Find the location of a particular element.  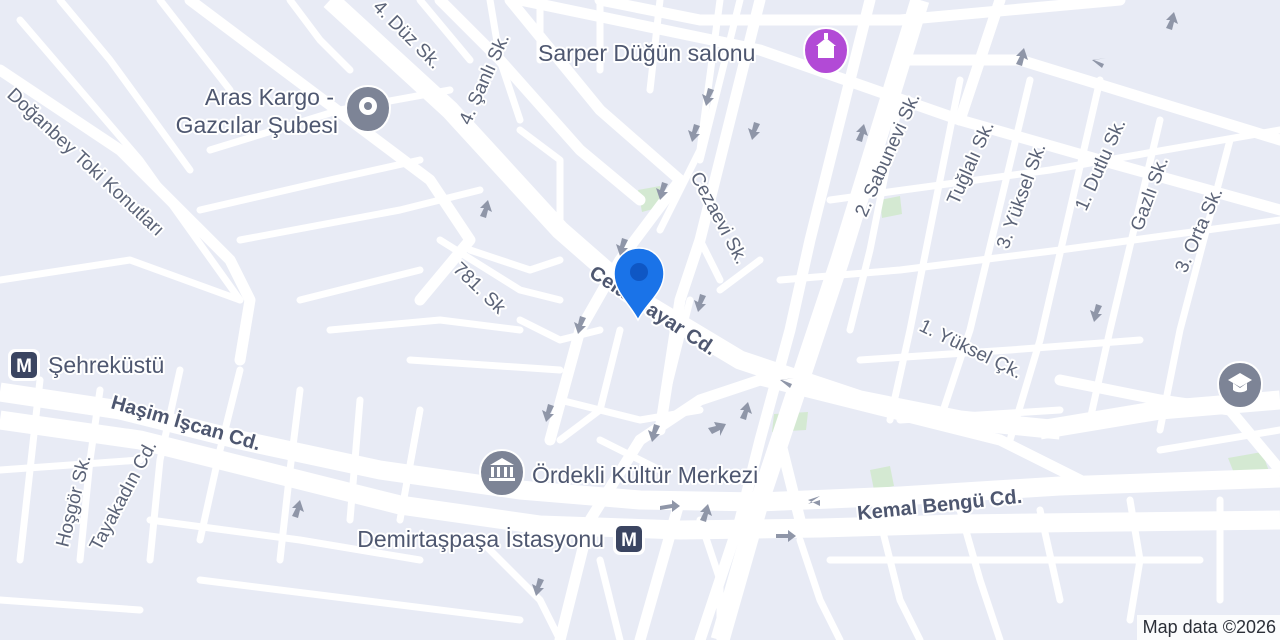

poi-school is located at coordinates (1240, 385).